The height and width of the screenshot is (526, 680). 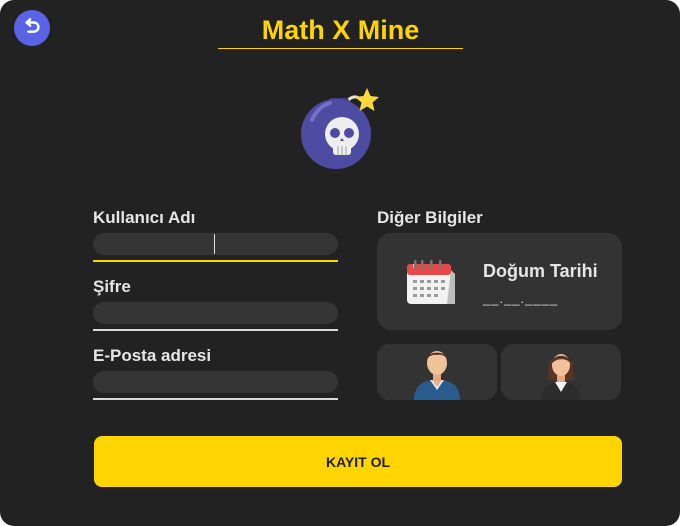 I want to click on username-underline, so click(x=215, y=261).